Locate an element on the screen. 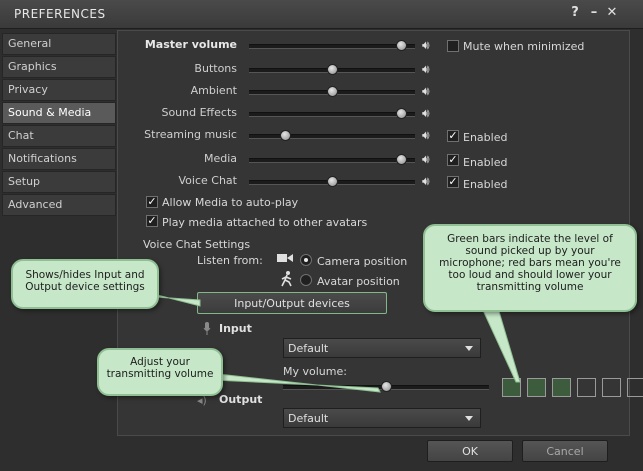 This screenshot has height=471, width=643. camera-icon is located at coordinates (285, 258).